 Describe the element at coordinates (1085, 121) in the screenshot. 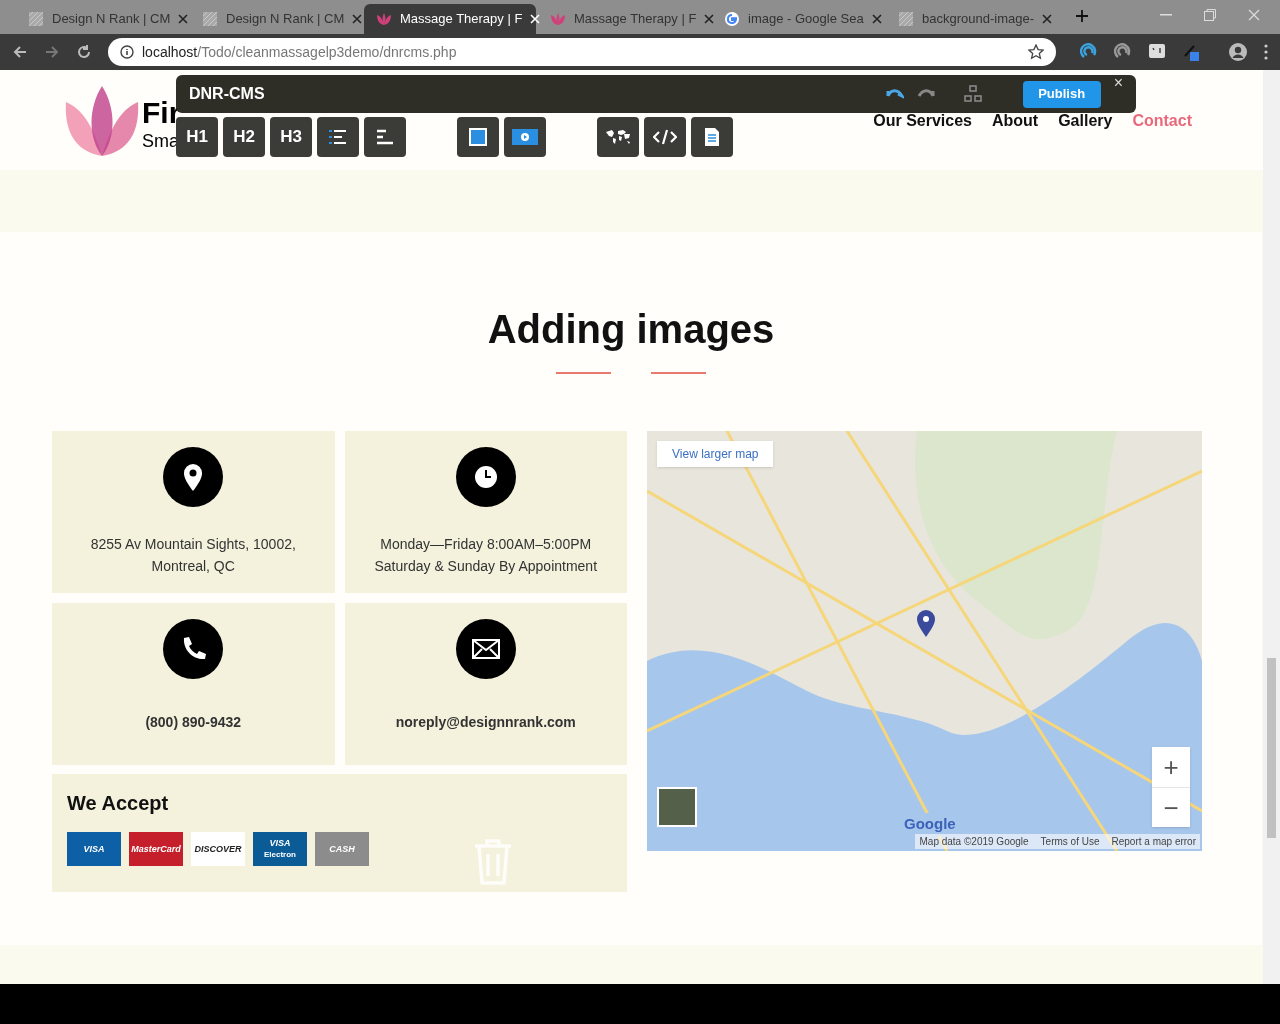

I see `nav-link: Gallery` at that location.